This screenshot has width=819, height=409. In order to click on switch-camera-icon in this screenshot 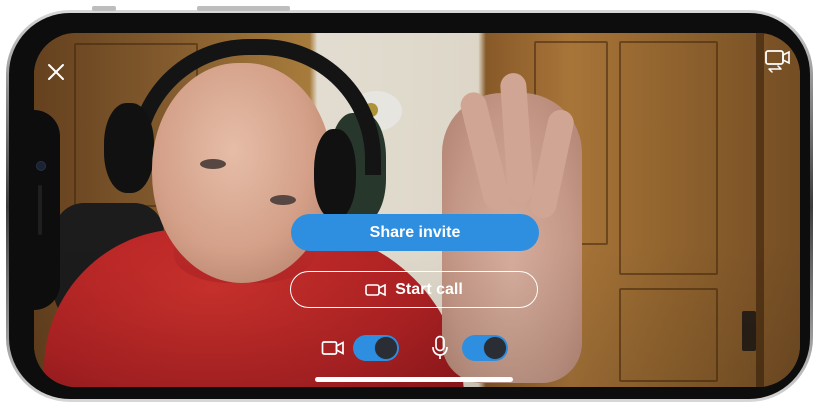, I will do `click(777, 61)`.